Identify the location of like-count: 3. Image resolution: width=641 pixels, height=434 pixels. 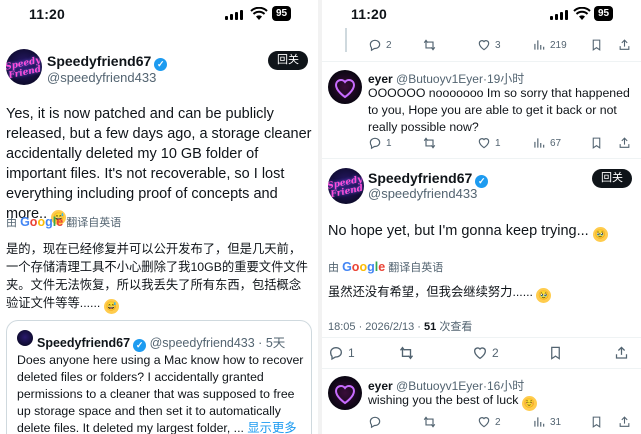
(498, 45).